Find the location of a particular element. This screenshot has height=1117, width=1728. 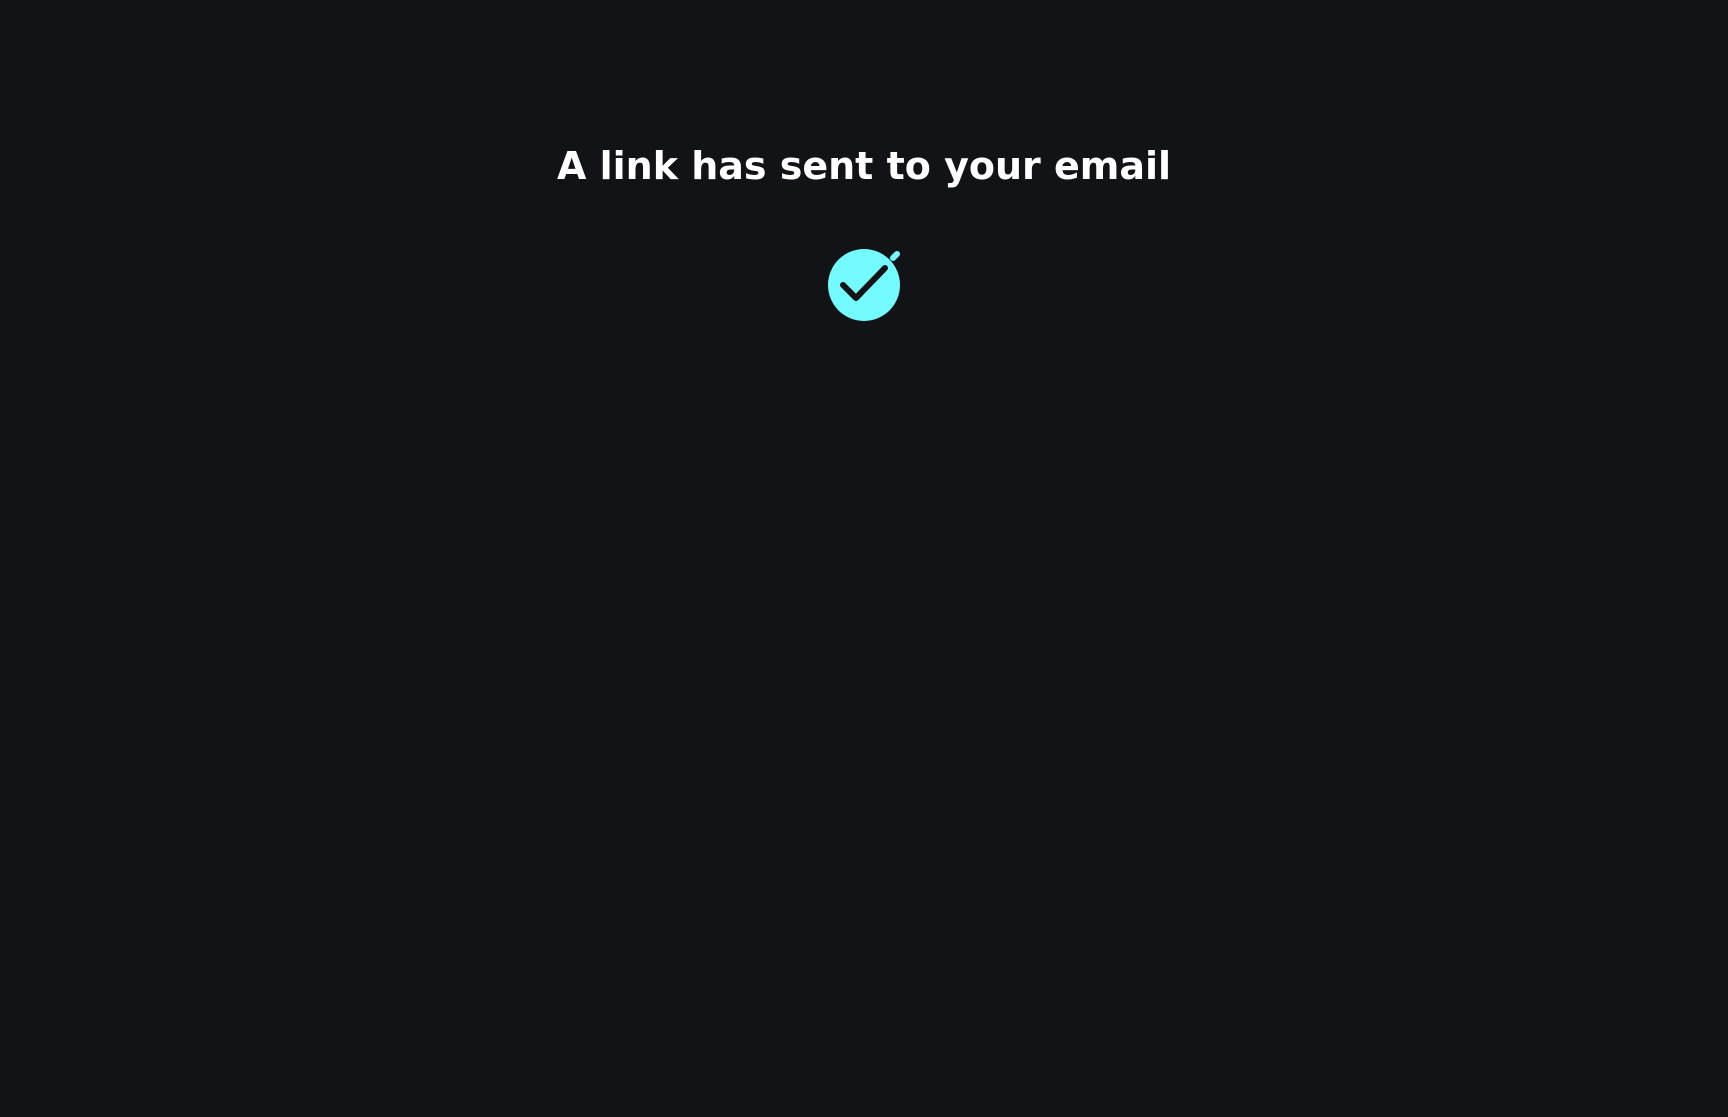

check-circle-icon is located at coordinates (866, 286).